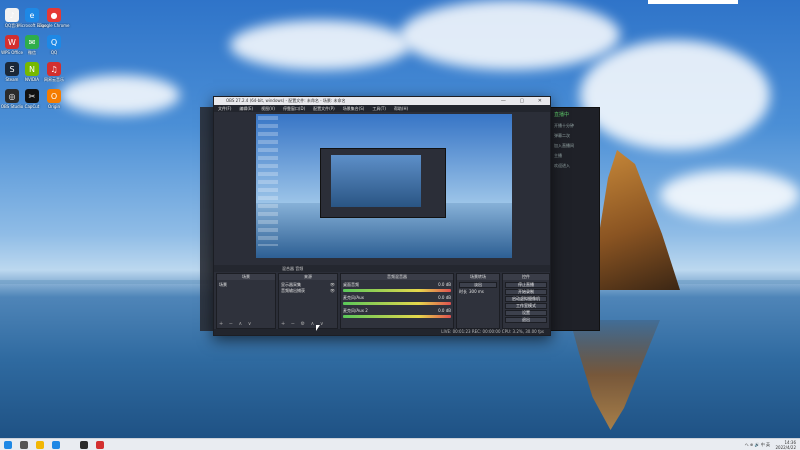  Describe the element at coordinates (294, 108) in the screenshot. I see `menu-item: 停靠窗口(D)` at that location.